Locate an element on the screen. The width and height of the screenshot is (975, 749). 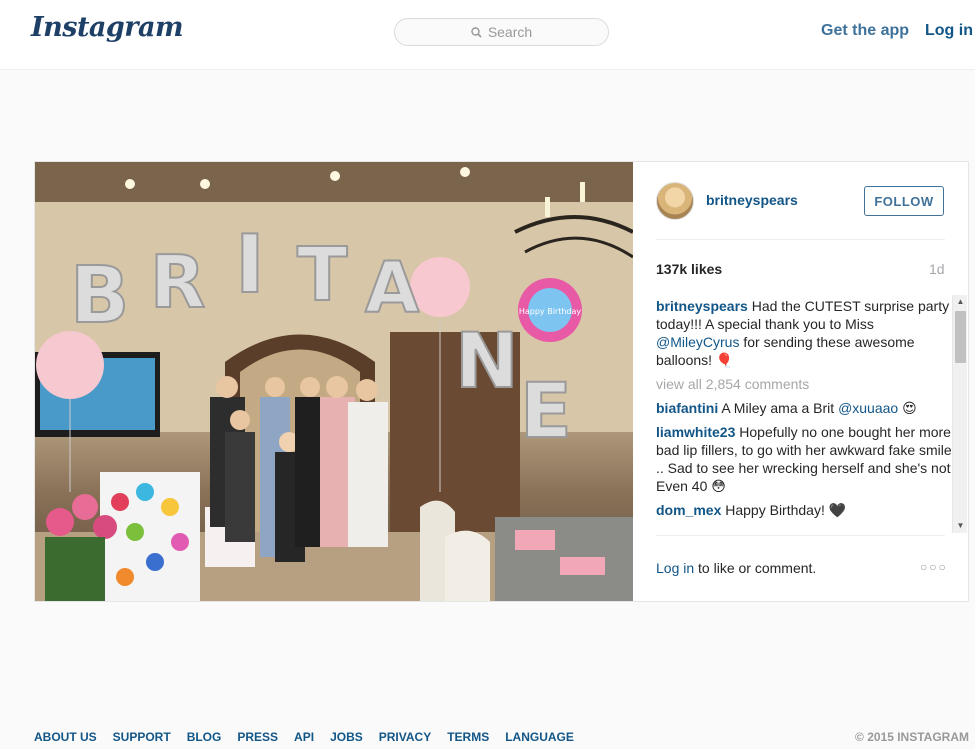
comment-text: Happy Birthday! 🖤 is located at coordinates (784, 510).